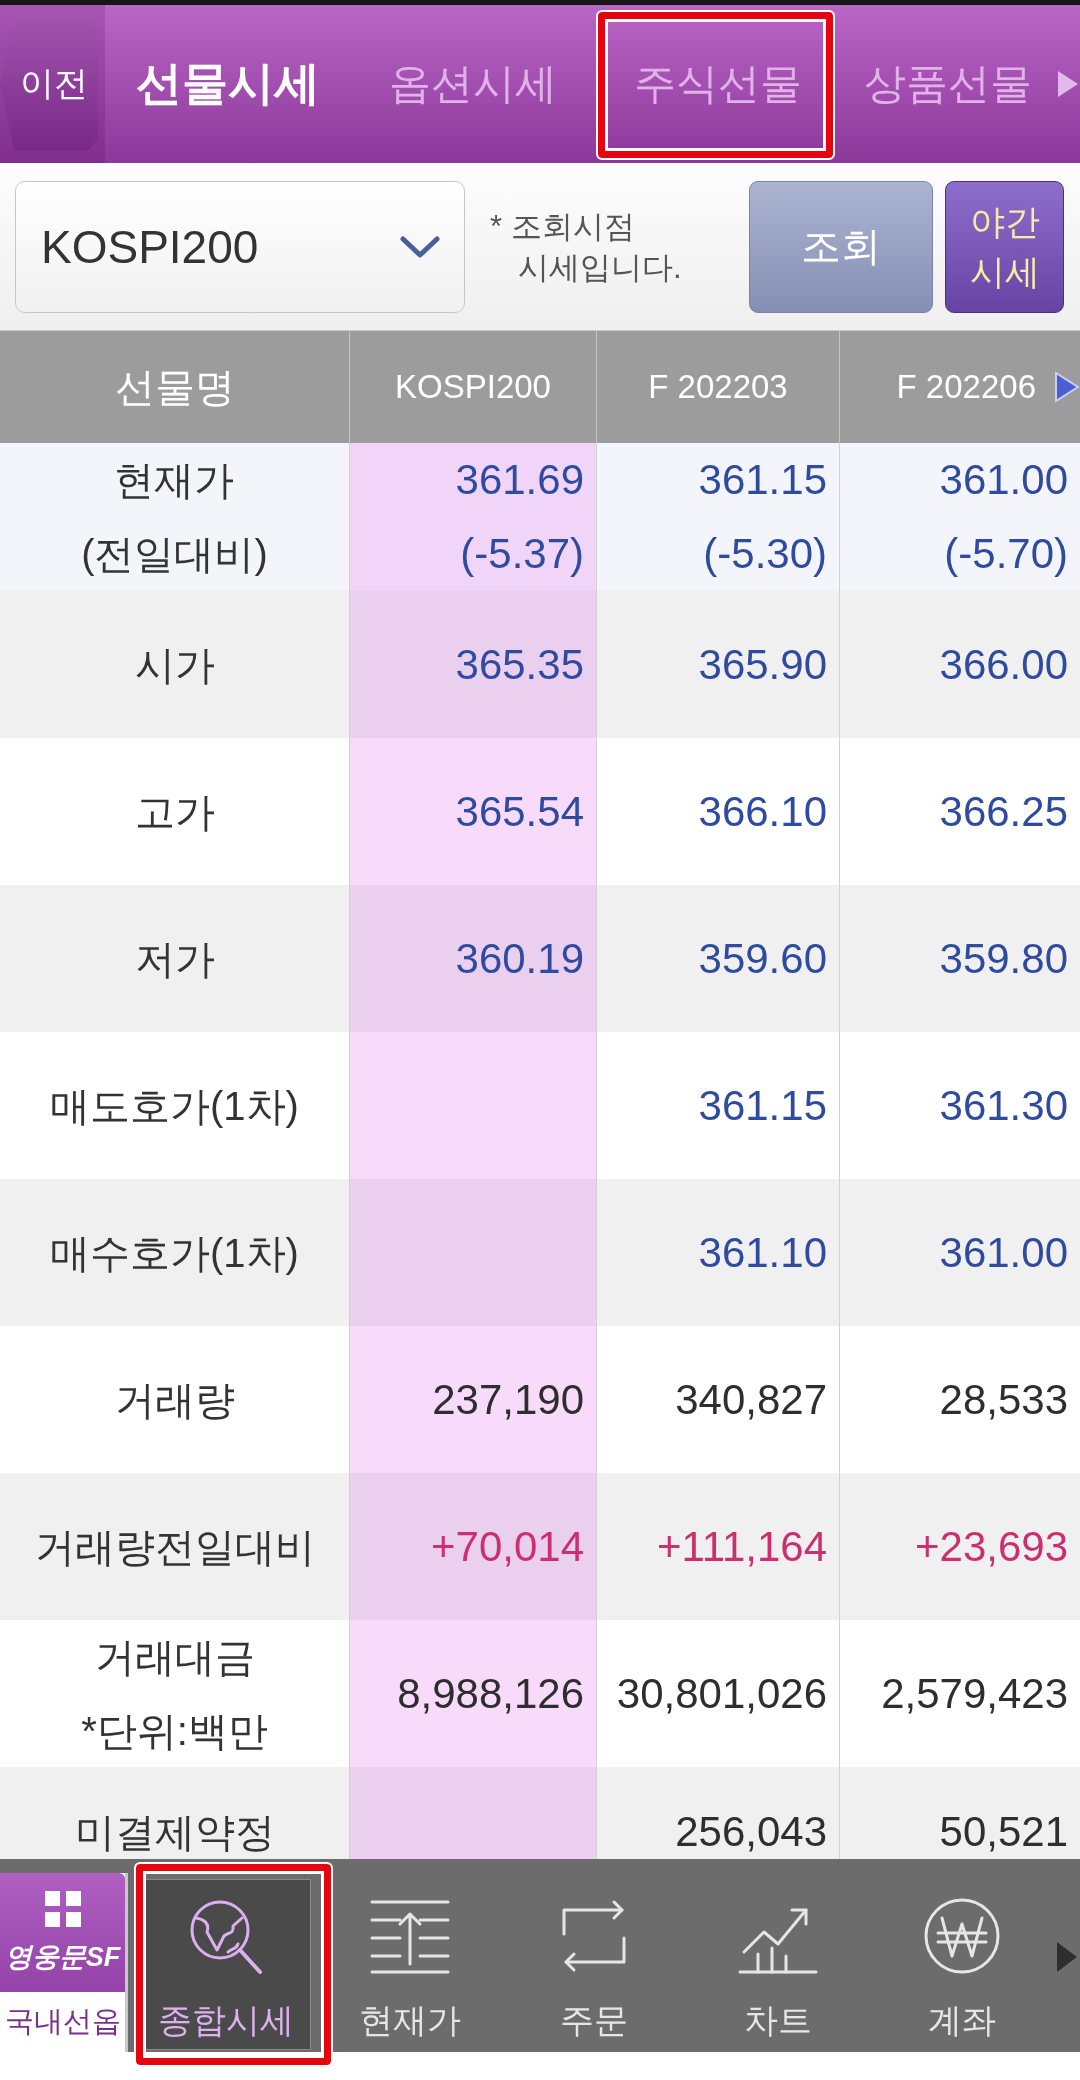 The width and height of the screenshot is (1080, 2080). What do you see at coordinates (174, 517) in the screenshot?
I see `row-label: 현재가 (전일대비)` at bounding box center [174, 517].